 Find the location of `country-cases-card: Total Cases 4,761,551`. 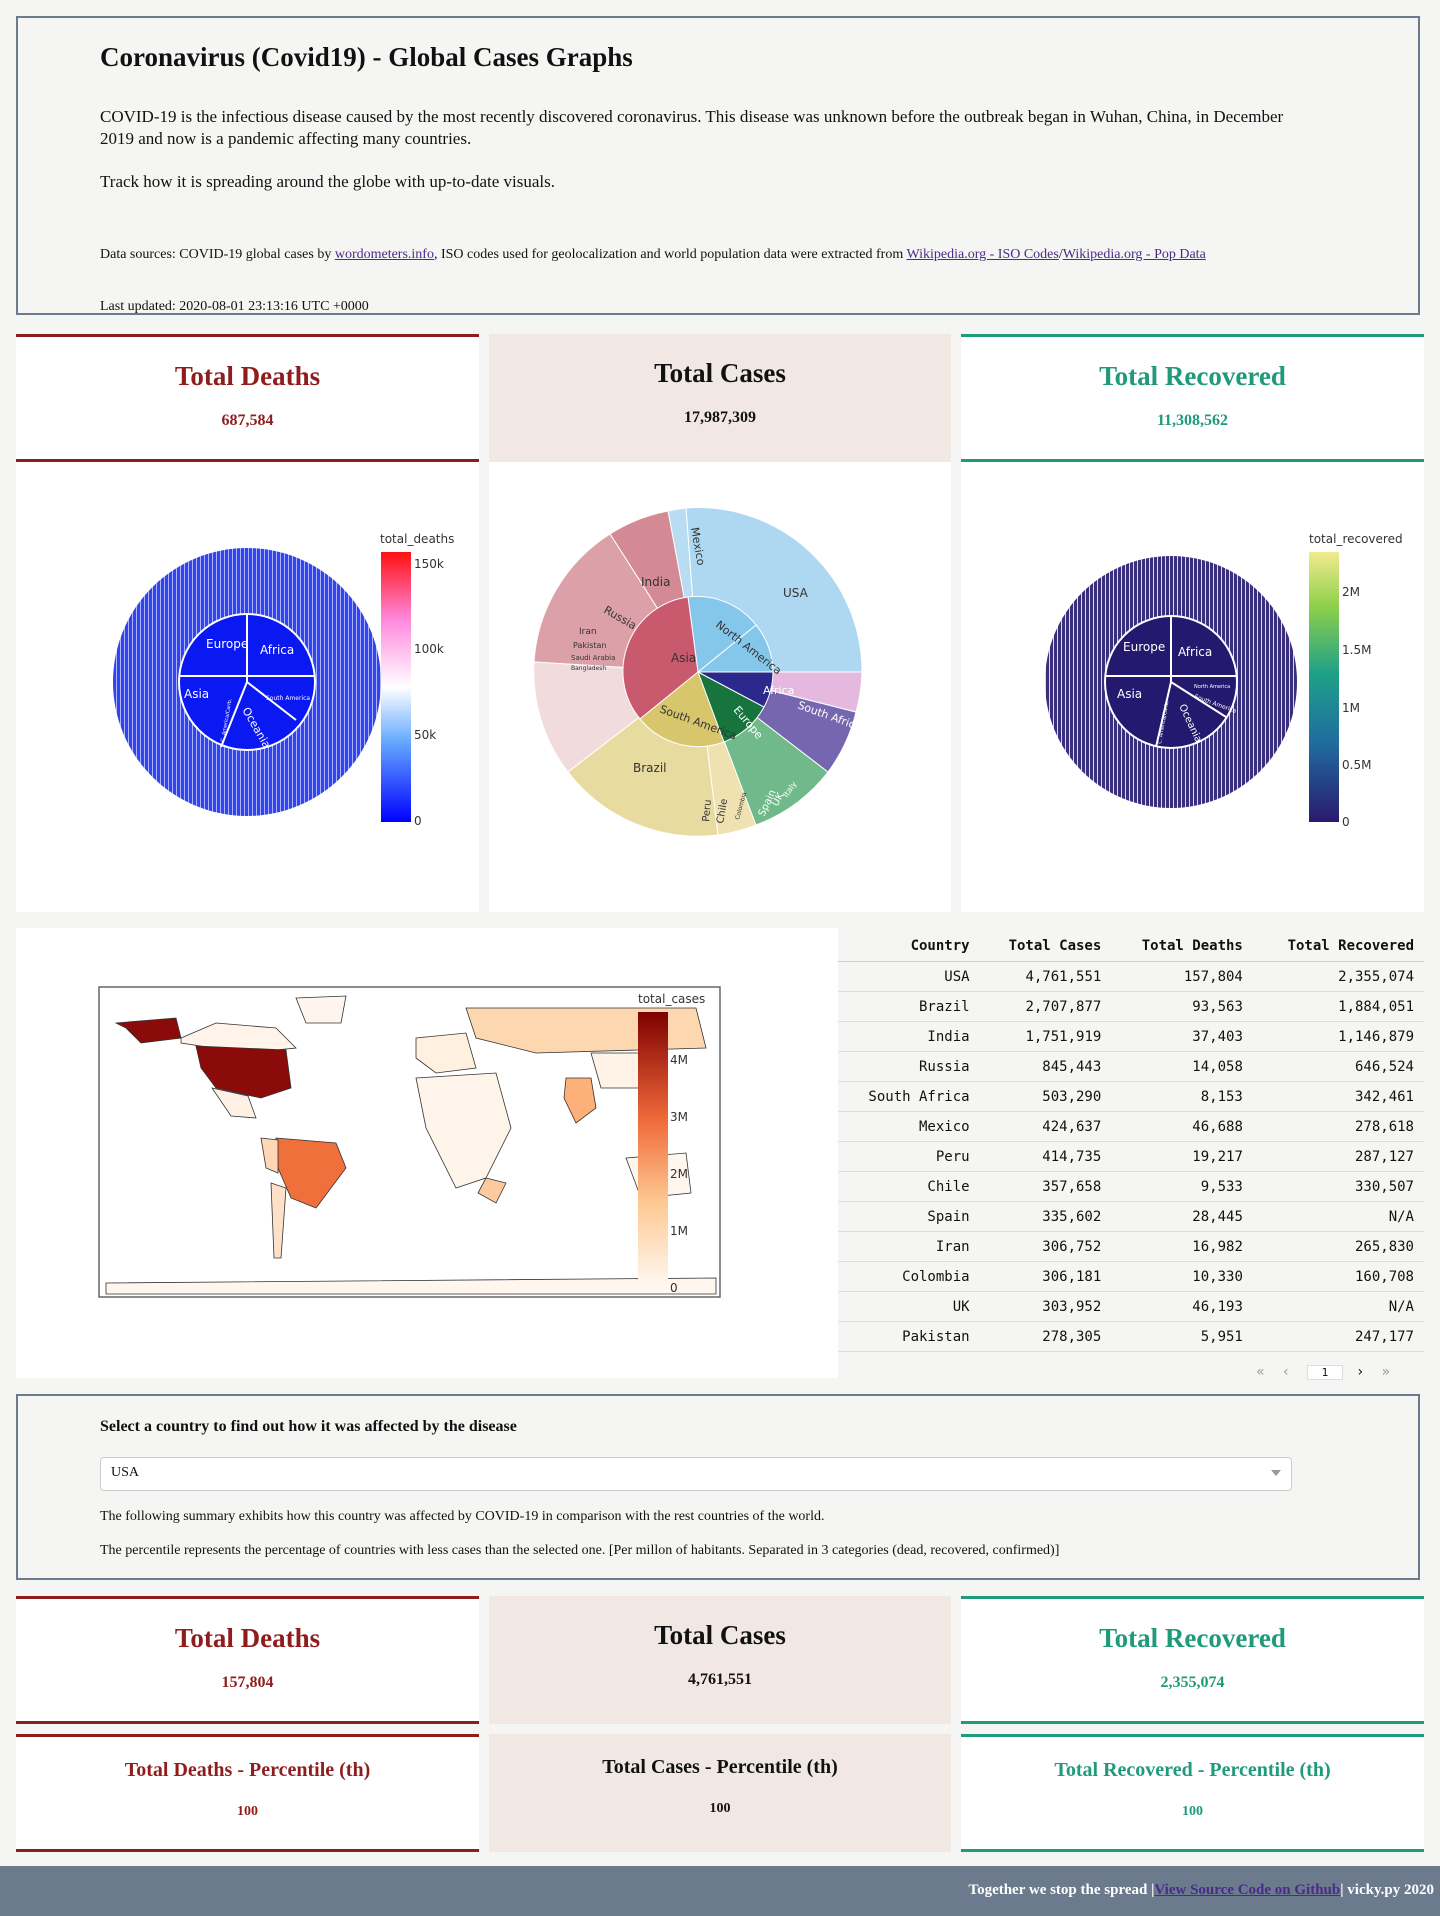

country-cases-card: Total Cases 4,761,551 is located at coordinates (720, 1660).